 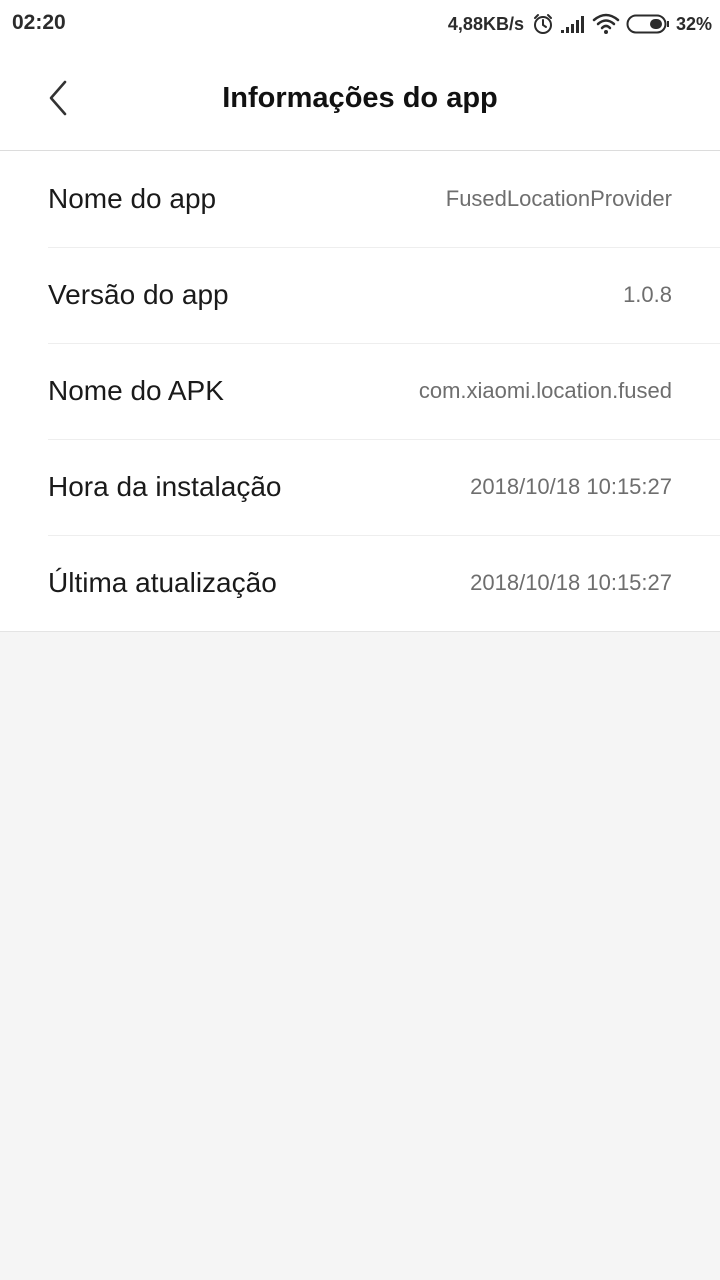 I want to click on page-title: Informações do app, so click(x=360, y=98).